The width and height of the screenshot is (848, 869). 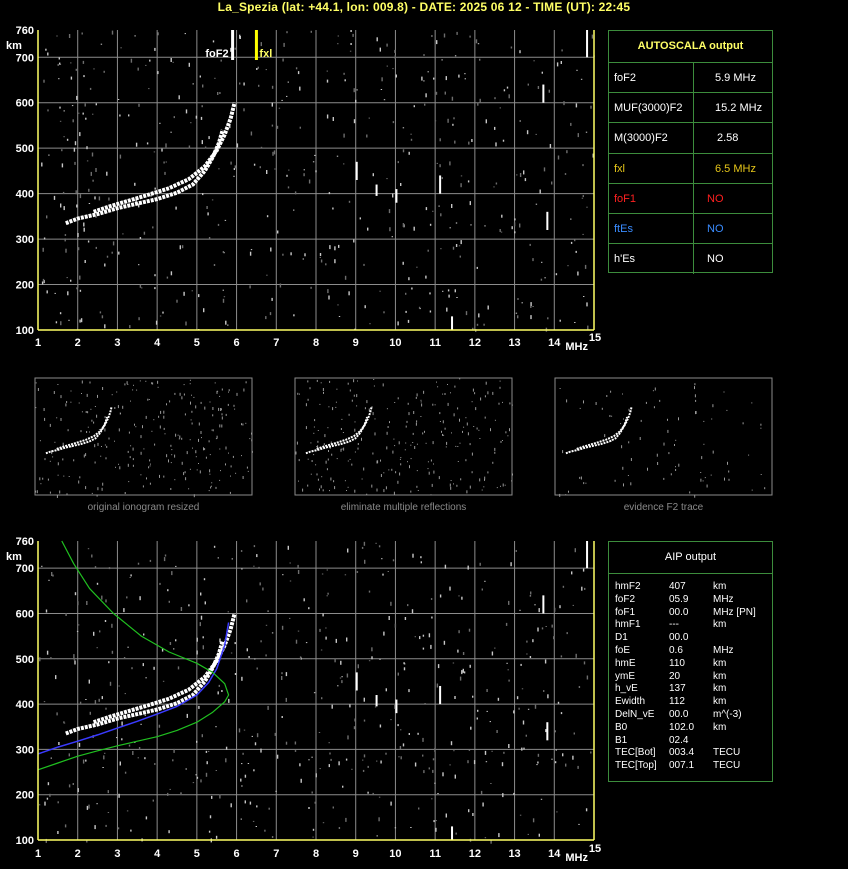 I want to click on x-tick-label: 14, so click(x=554, y=854).